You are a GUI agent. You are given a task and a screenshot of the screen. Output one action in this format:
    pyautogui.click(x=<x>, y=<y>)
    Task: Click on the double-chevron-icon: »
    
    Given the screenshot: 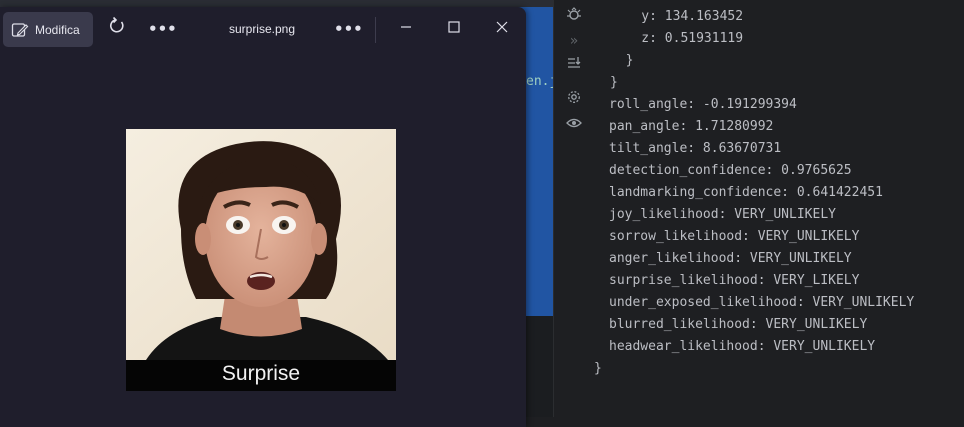 What is the action you would take?
    pyautogui.click(x=574, y=41)
    